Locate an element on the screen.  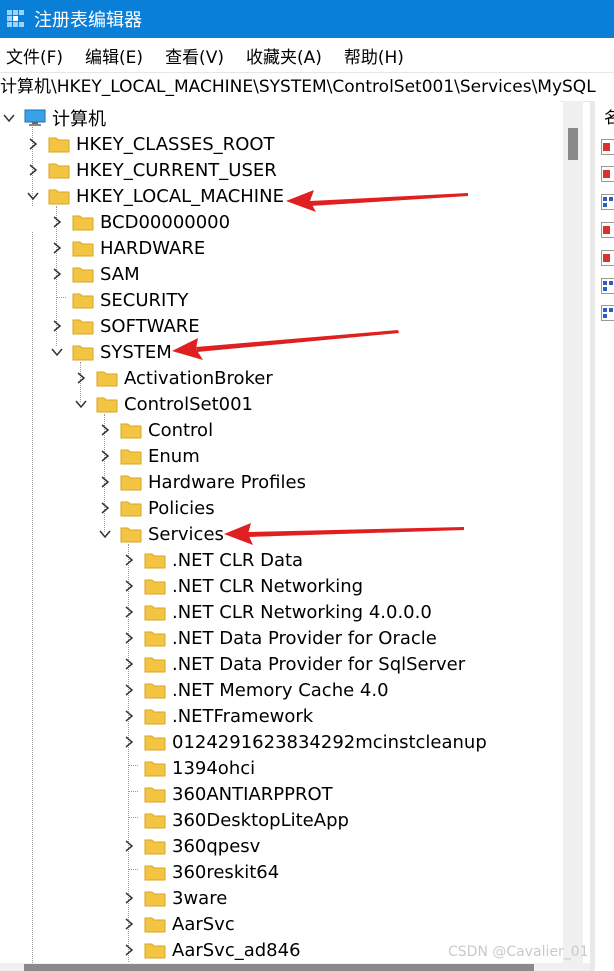
tree-node-label: SYSTEM is located at coordinates (136, 352).